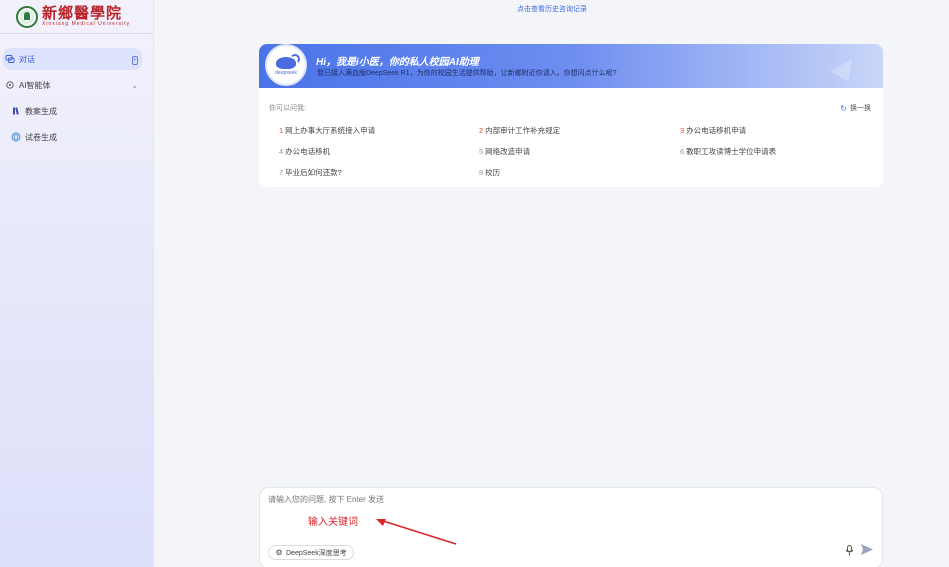  Describe the element at coordinates (716, 130) in the screenshot. I see `question-text: 办公电话移机申请` at that location.